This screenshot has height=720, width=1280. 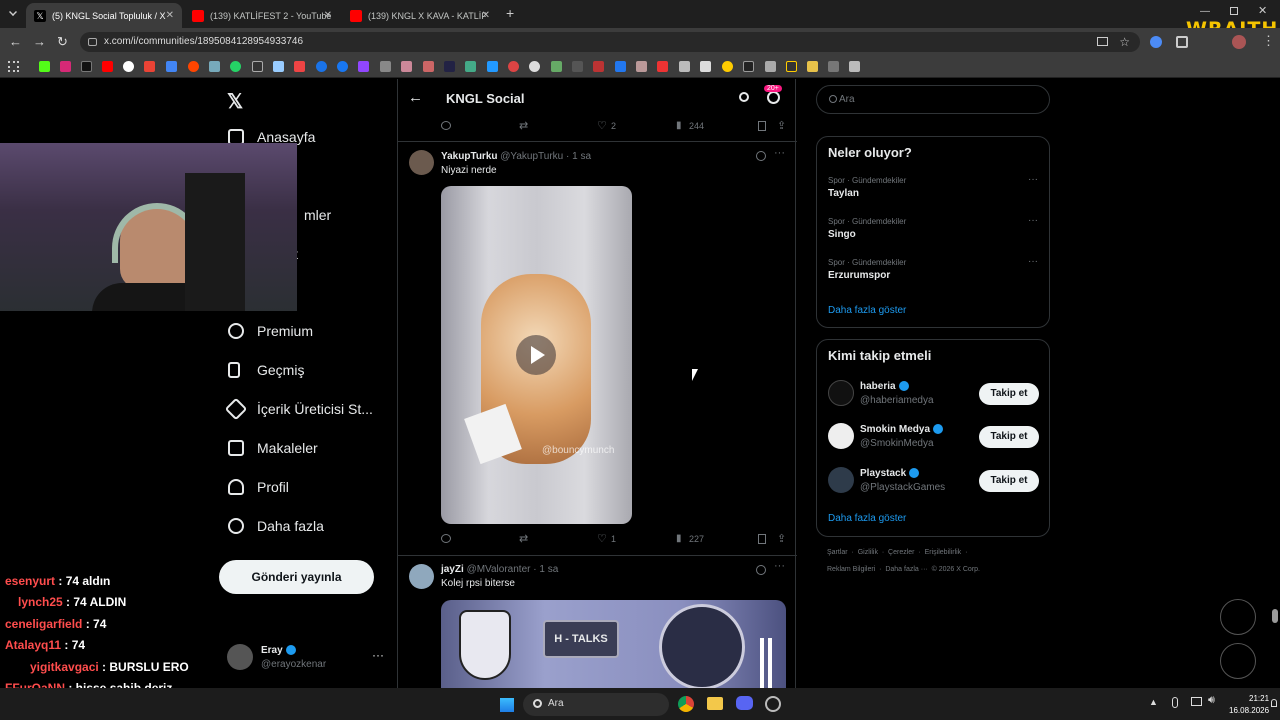 What do you see at coordinates (452, 569) in the screenshot?
I see `tweet-author-name: jayZi` at bounding box center [452, 569].